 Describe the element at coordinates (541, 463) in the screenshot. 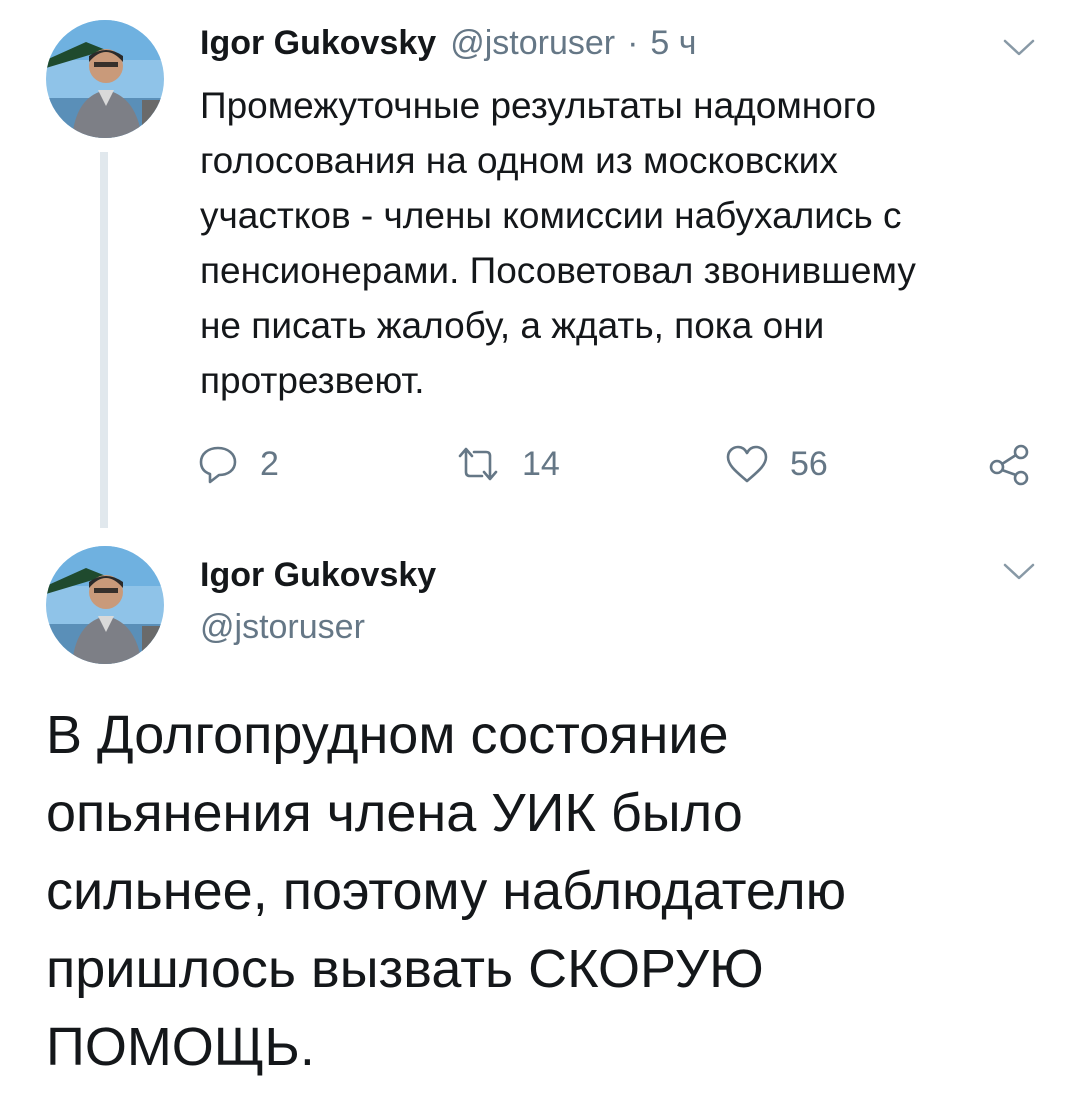

I see `retweet-count: 14` at that location.